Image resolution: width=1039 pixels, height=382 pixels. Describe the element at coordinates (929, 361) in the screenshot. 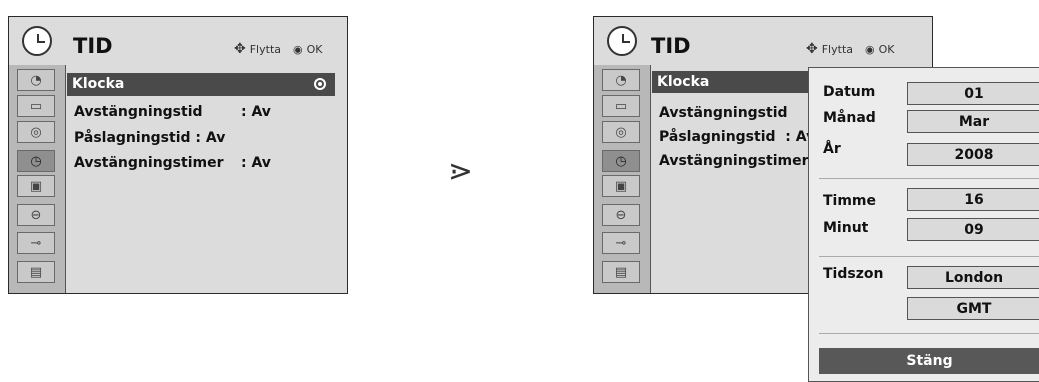

I see `close-button: Stäng` at that location.